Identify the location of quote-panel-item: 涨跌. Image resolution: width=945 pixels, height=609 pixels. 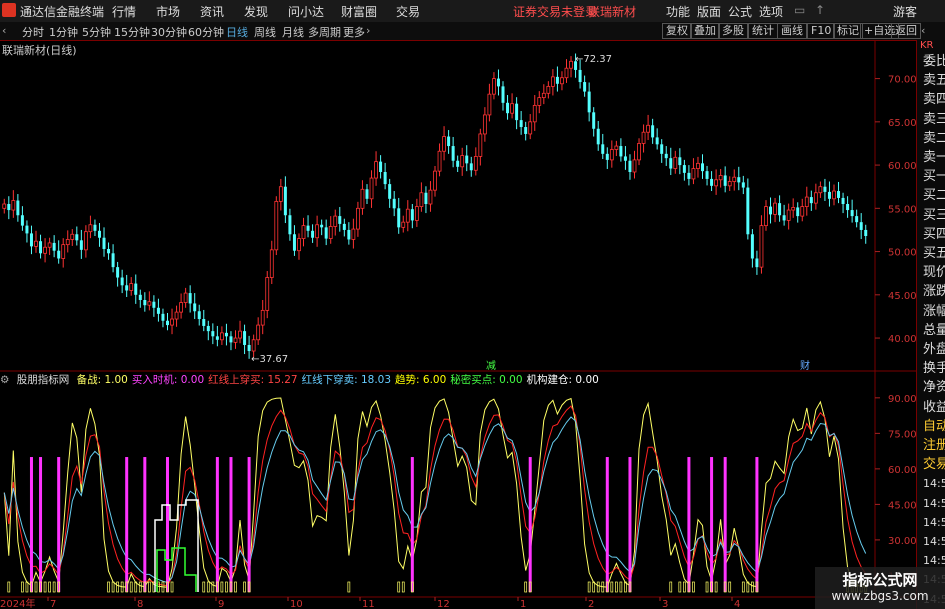
(932, 291).